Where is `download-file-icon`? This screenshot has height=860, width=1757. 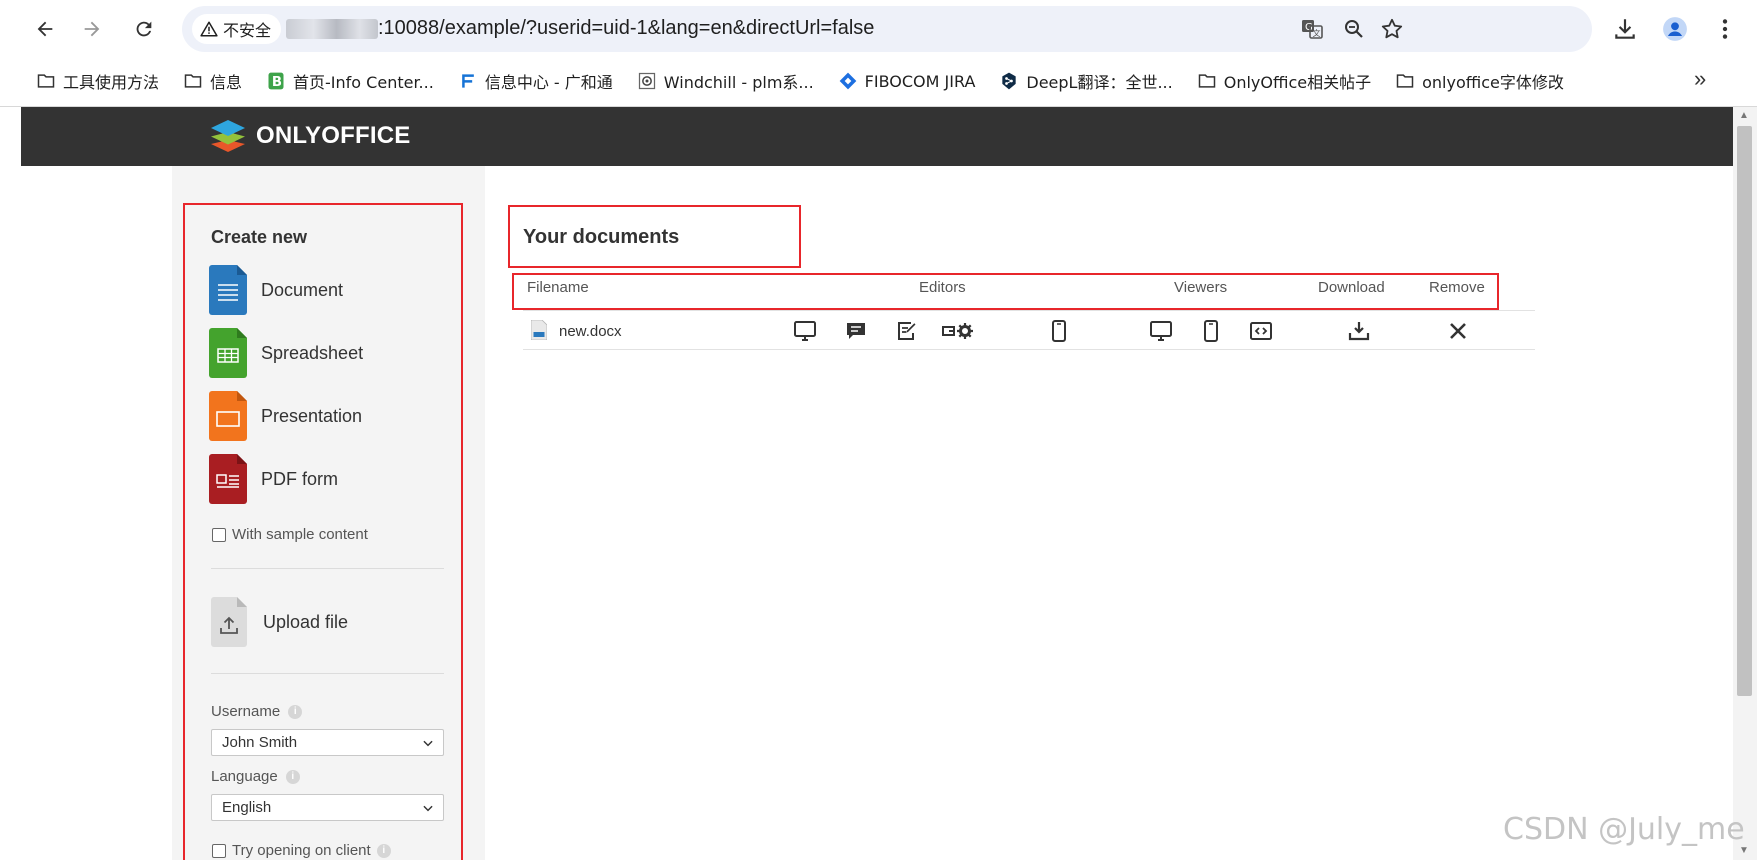 download-file-icon is located at coordinates (1359, 331).